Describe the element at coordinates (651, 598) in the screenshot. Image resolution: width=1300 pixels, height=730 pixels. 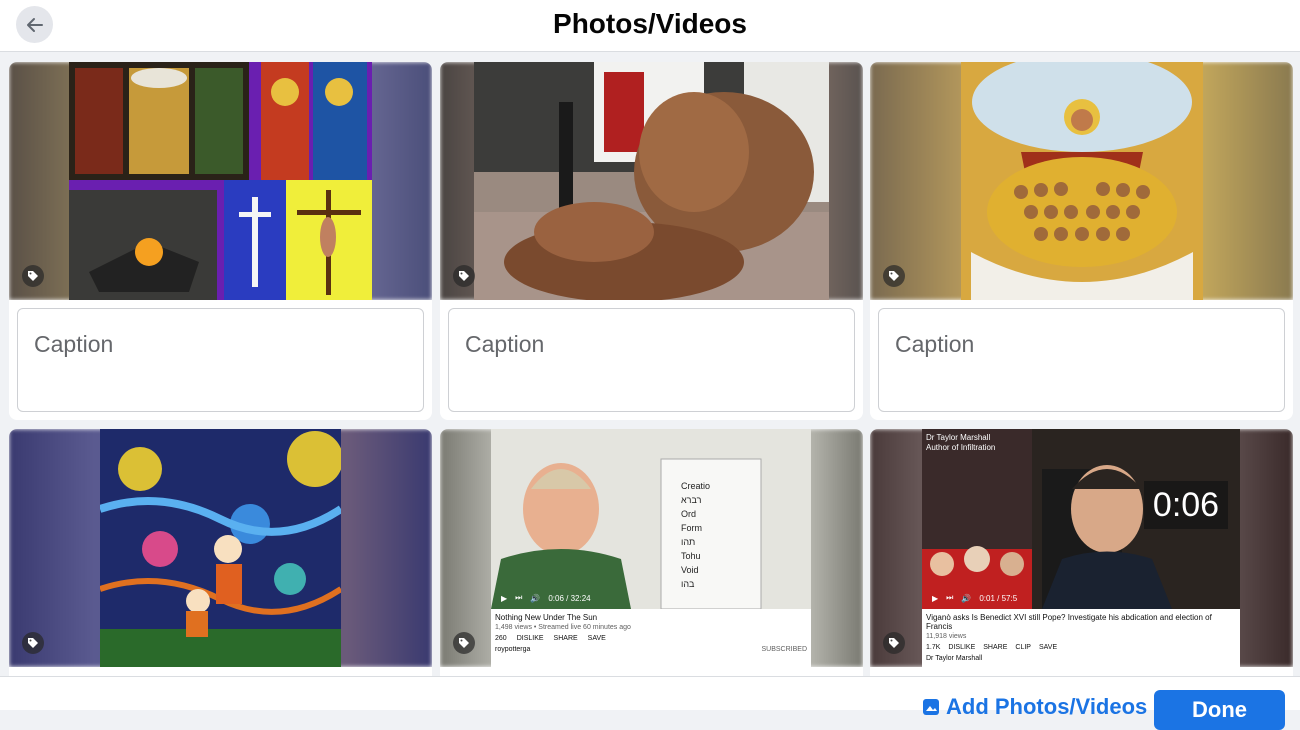
I see `video-controls: ▶ ⏭ 🔊 0:06 / 32:24` at that location.